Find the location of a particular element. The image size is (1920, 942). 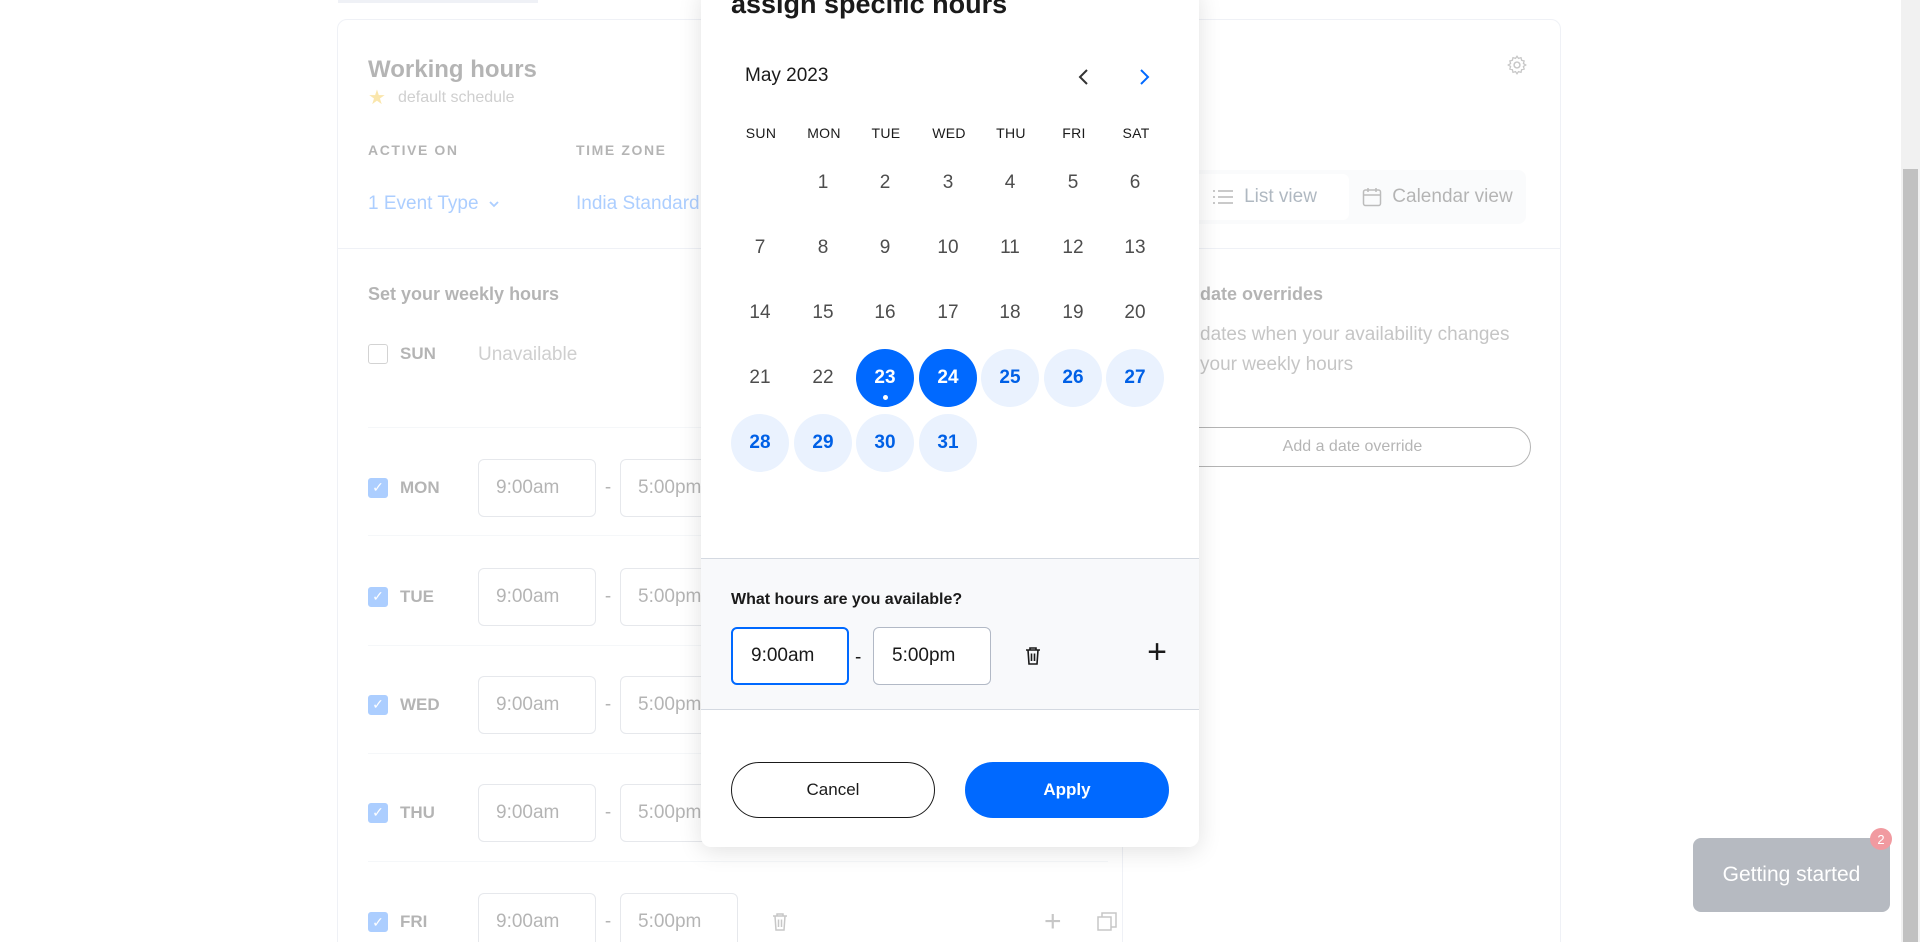

star-icon: ★ is located at coordinates (377, 98).